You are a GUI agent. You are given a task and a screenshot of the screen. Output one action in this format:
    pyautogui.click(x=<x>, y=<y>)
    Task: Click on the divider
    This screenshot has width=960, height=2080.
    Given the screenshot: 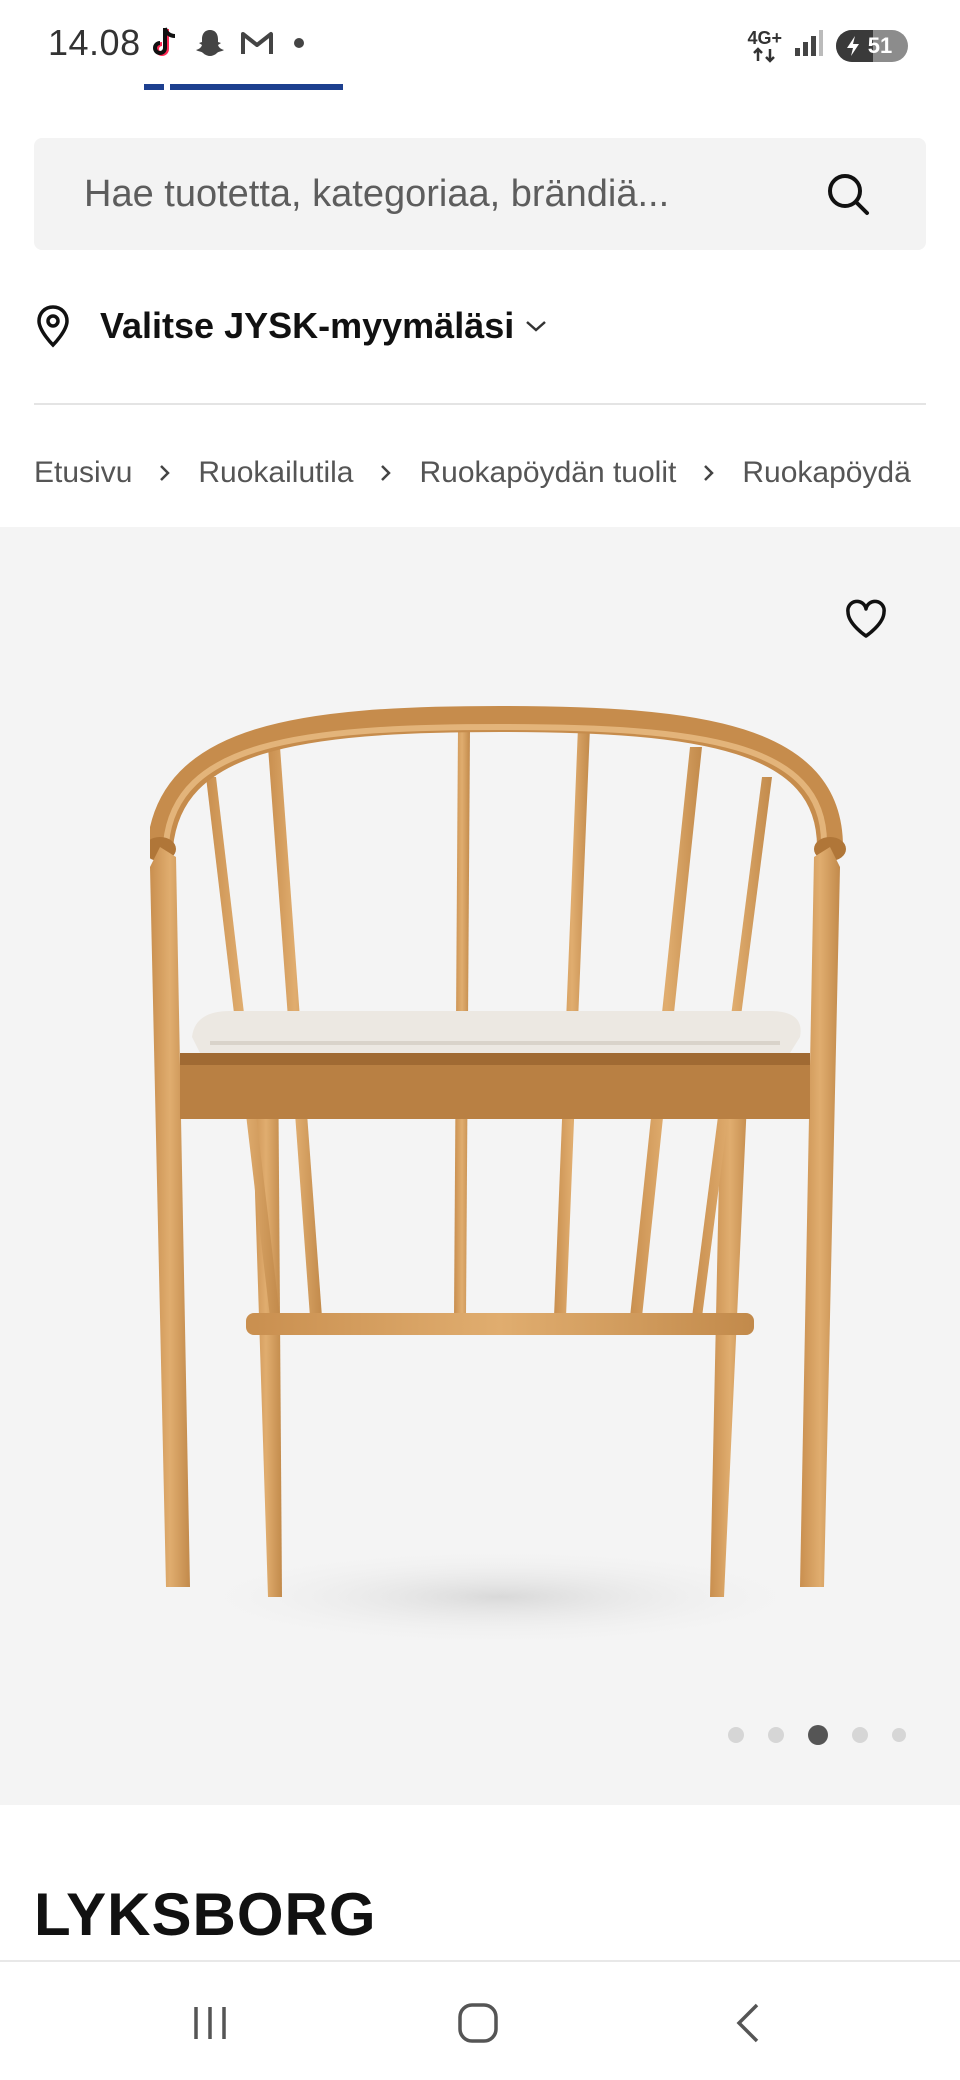 What is the action you would take?
    pyautogui.click(x=480, y=404)
    